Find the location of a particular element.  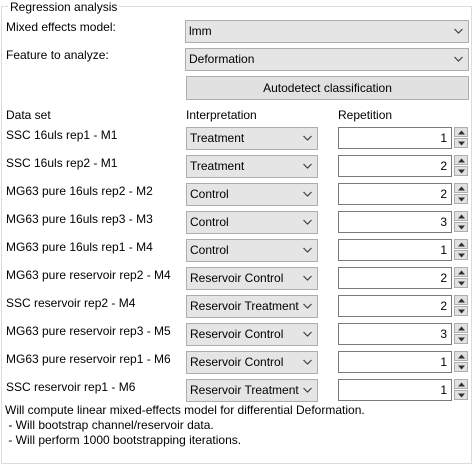

dataset-name: MG63 pure 16uls rep1 - M4 is located at coordinates (79, 247).